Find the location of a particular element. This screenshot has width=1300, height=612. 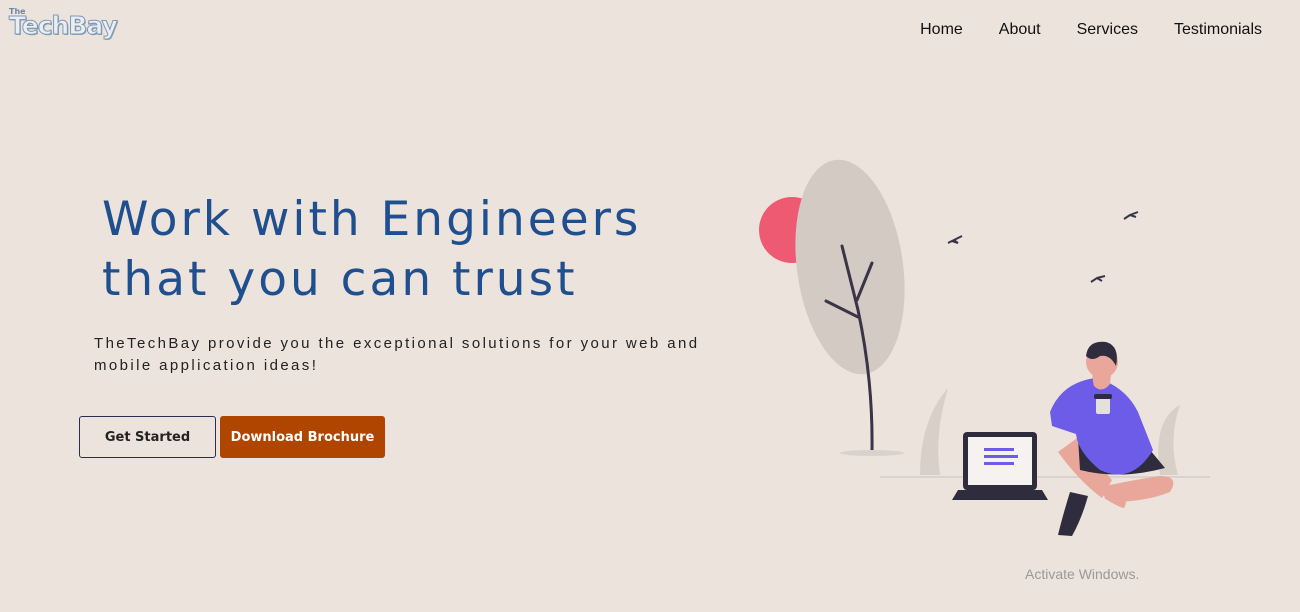

get-started-button: Get Started is located at coordinates (147, 437).